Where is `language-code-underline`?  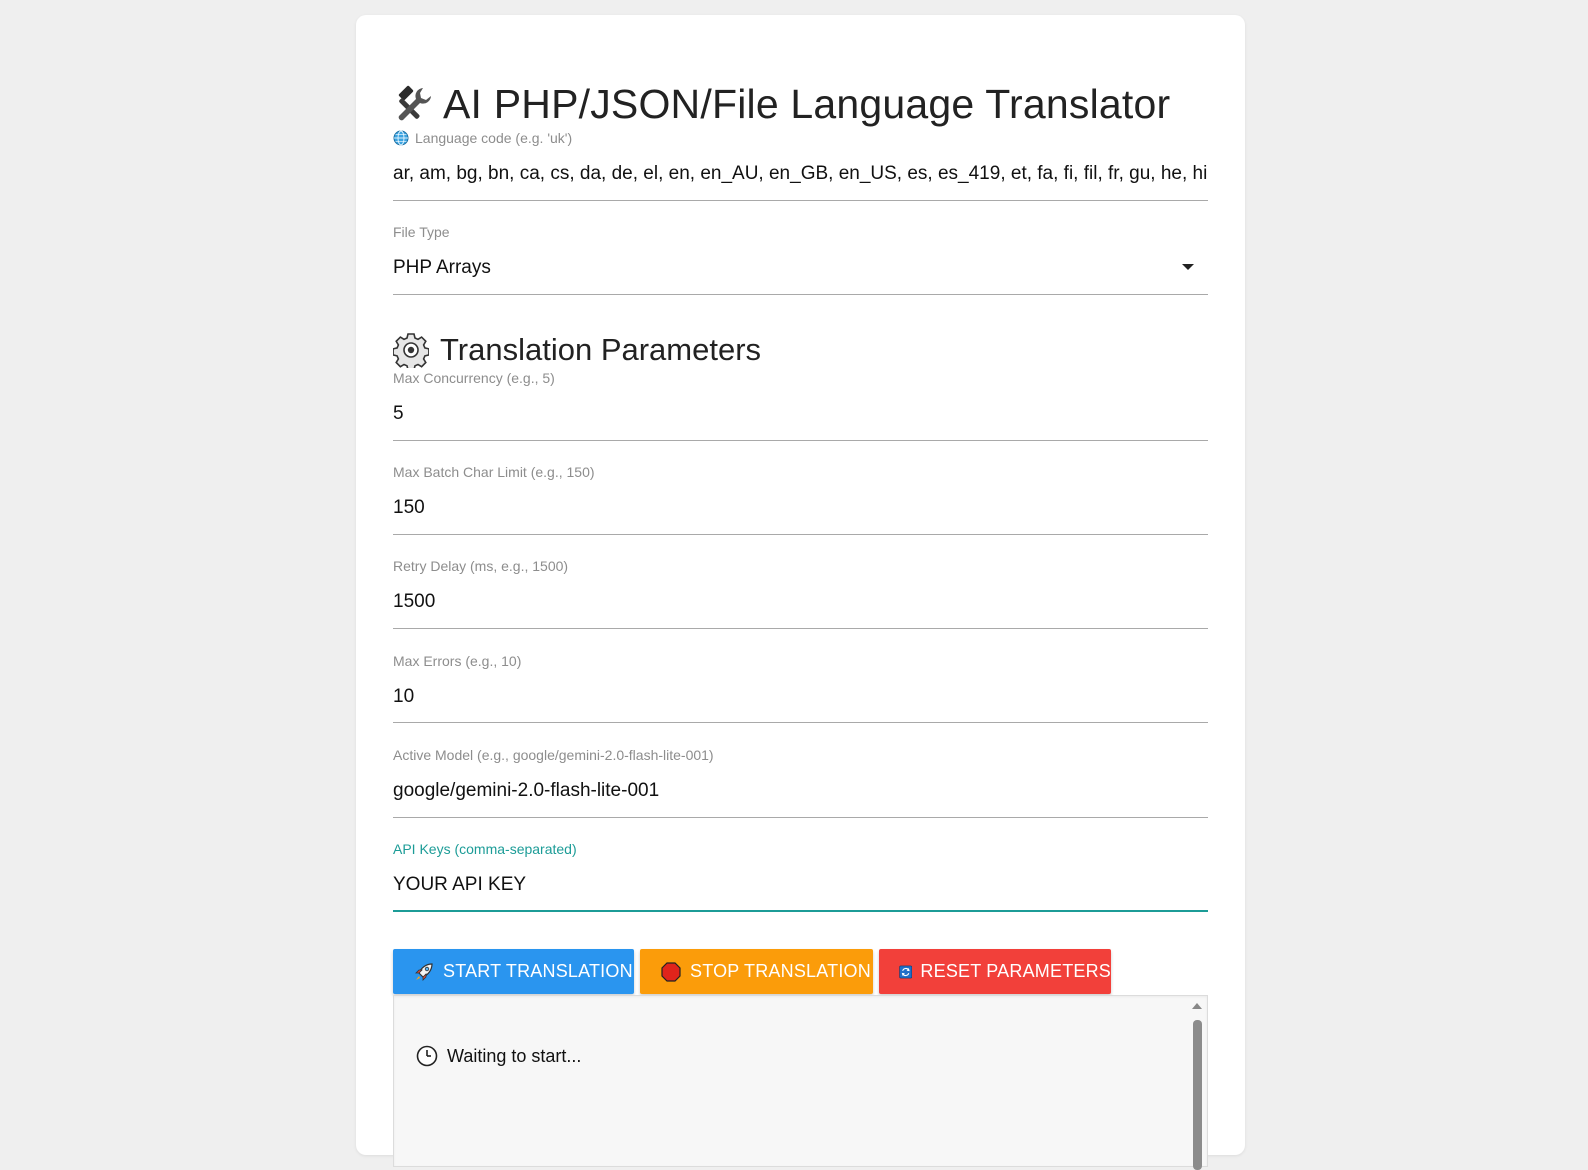
language-code-underline is located at coordinates (800, 200).